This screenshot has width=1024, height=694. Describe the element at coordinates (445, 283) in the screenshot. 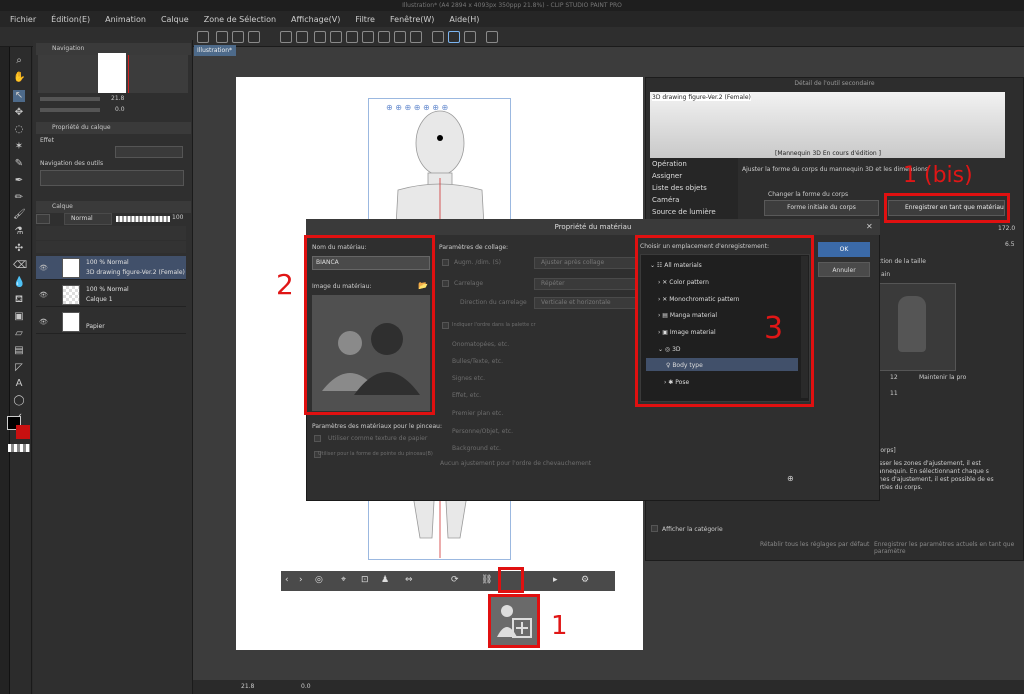

I see `tiling-checkbox` at that location.